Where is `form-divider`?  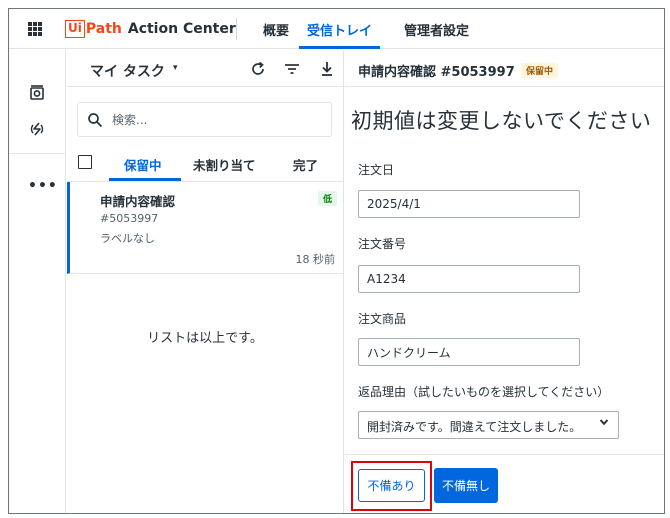
form-divider is located at coordinates (504, 454).